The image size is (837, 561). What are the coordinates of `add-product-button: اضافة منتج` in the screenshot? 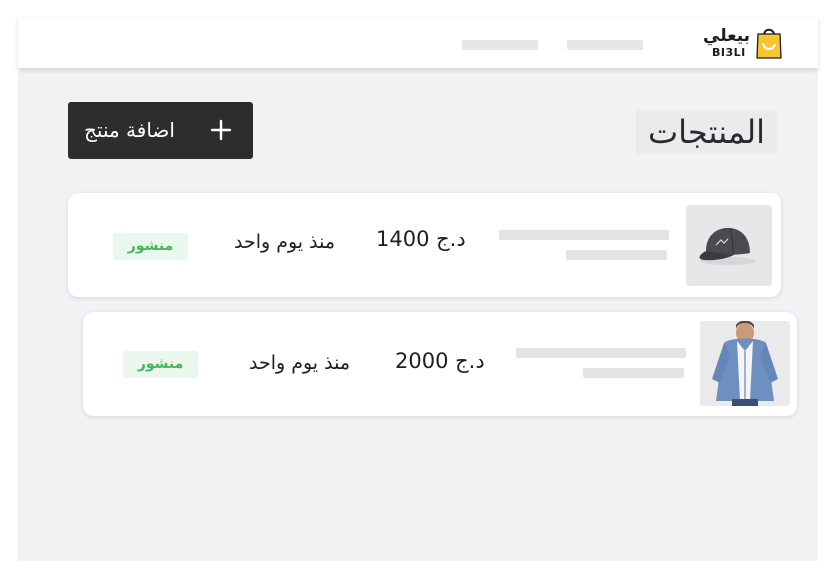 It's located at (160, 130).